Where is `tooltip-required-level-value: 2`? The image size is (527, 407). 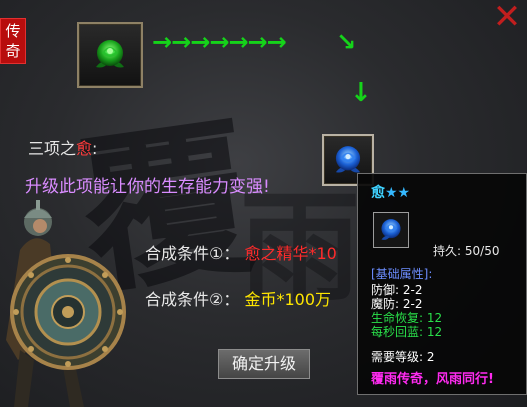
tooltip-required-level-value: 2 is located at coordinates (430, 357).